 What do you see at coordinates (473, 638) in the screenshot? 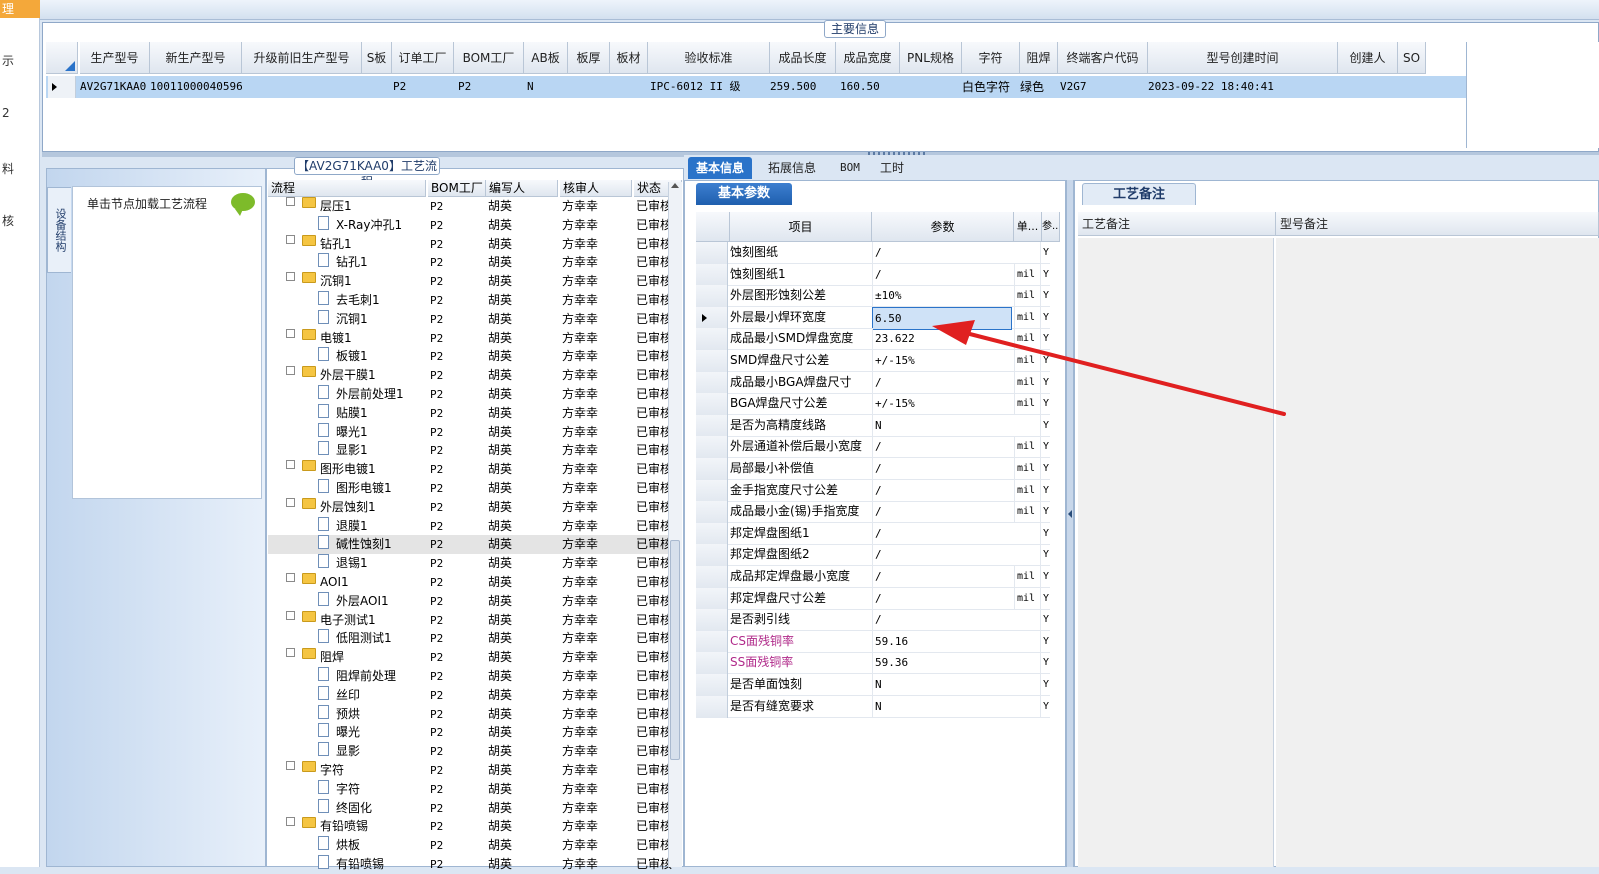
I see `tree-row: 低阻测试1 P2 胡英 方幸幸 已审核` at bounding box center [473, 638].